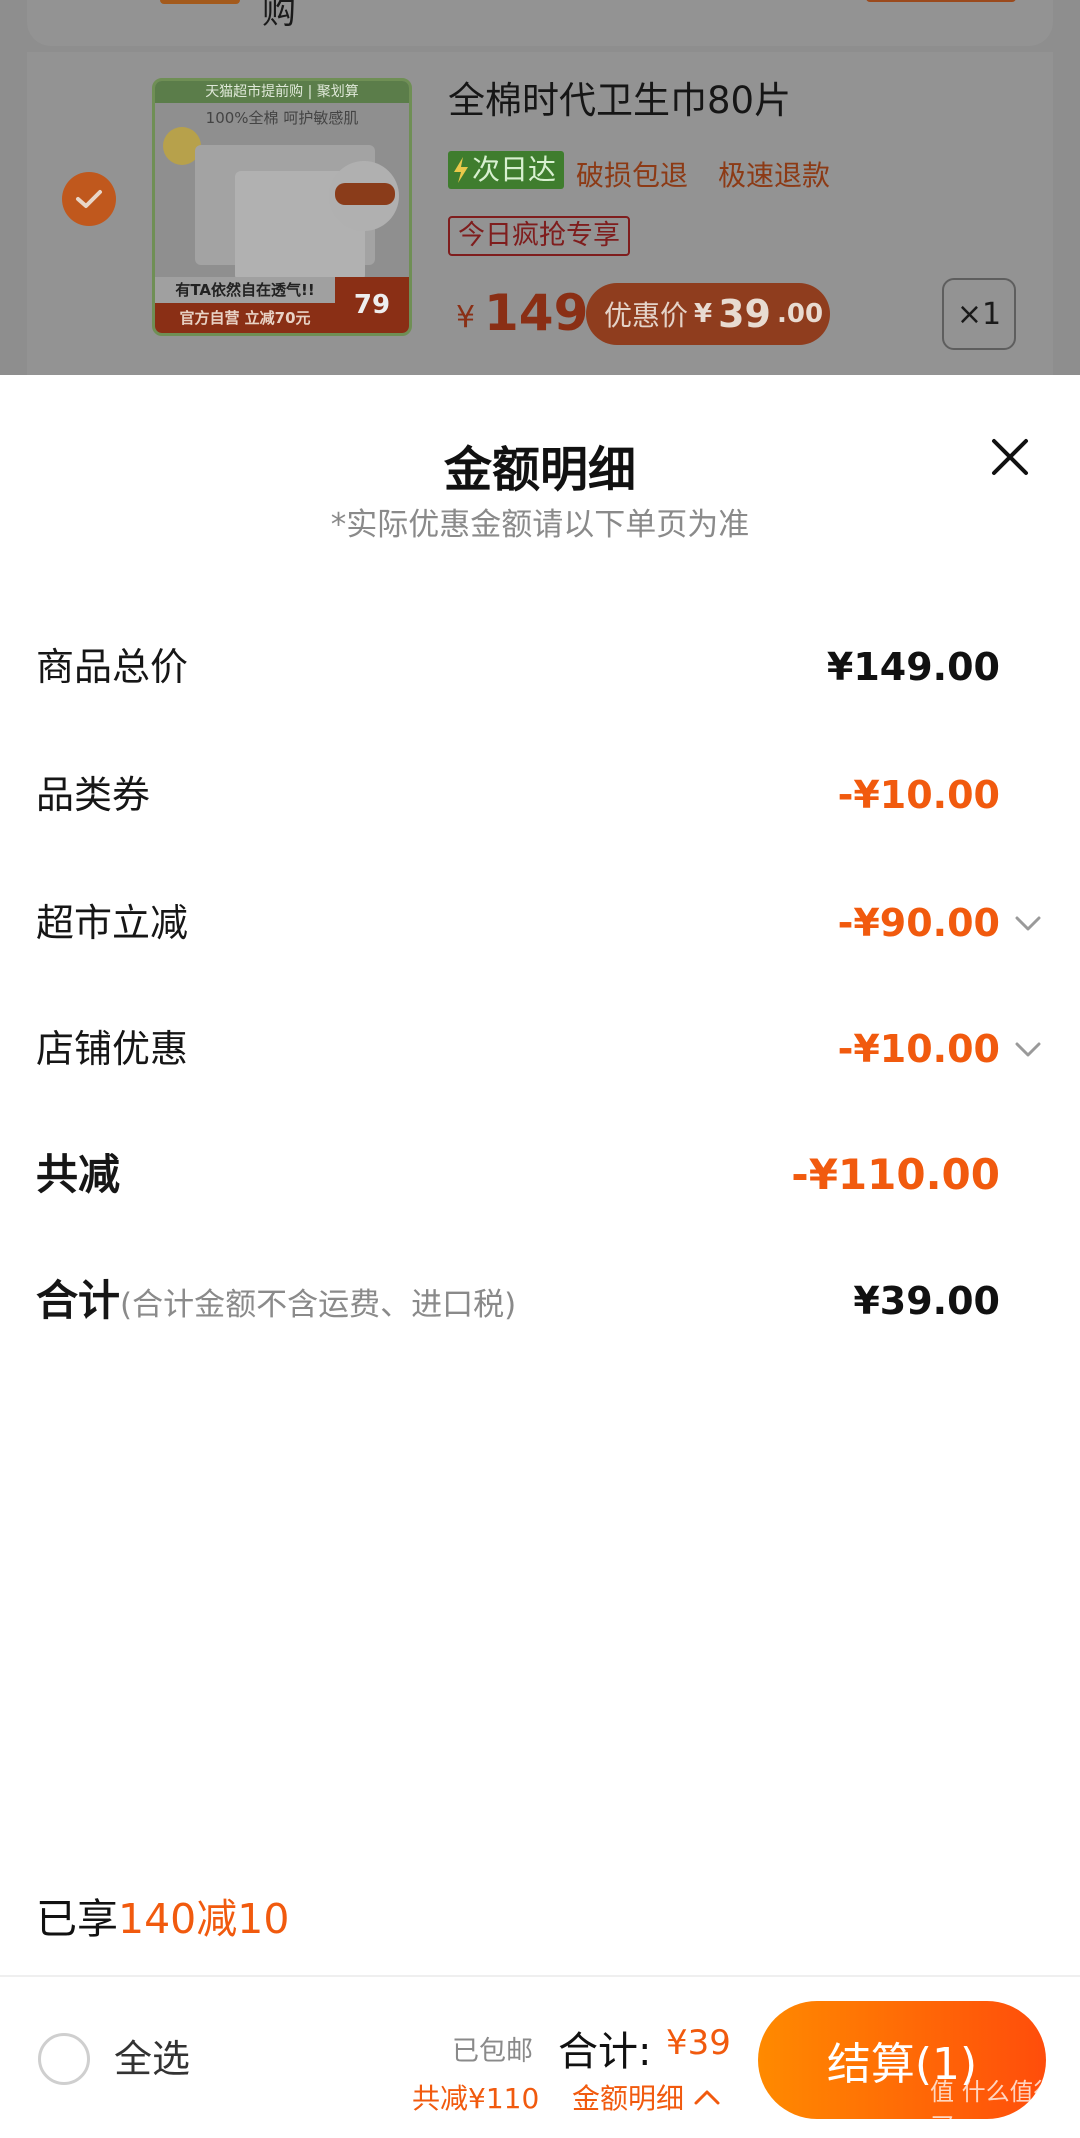  What do you see at coordinates (632, 175) in the screenshot?
I see `damage-refund-tag: 破损包退` at bounding box center [632, 175].